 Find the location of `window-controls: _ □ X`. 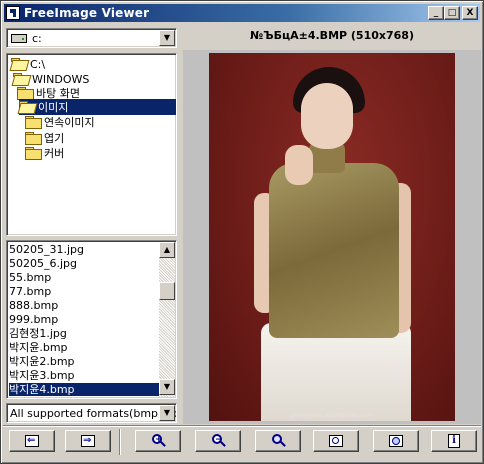

window-controls: _ □ X is located at coordinates (453, 13).